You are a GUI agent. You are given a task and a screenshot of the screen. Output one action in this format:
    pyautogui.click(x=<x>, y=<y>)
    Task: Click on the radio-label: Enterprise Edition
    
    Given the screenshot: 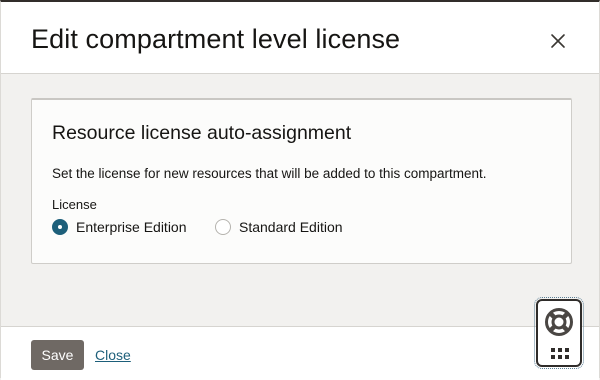 What is the action you would take?
    pyautogui.click(x=131, y=227)
    